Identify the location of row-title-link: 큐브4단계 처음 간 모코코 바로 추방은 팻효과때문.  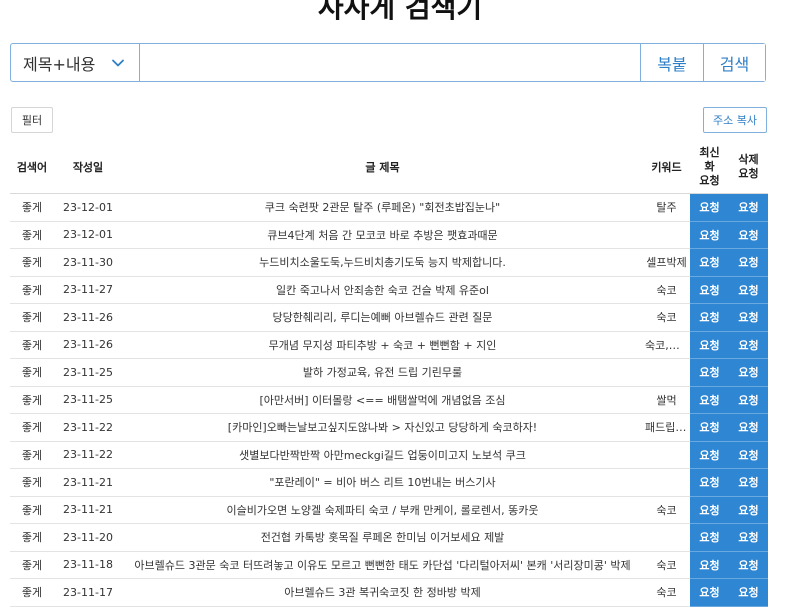
(382, 235).